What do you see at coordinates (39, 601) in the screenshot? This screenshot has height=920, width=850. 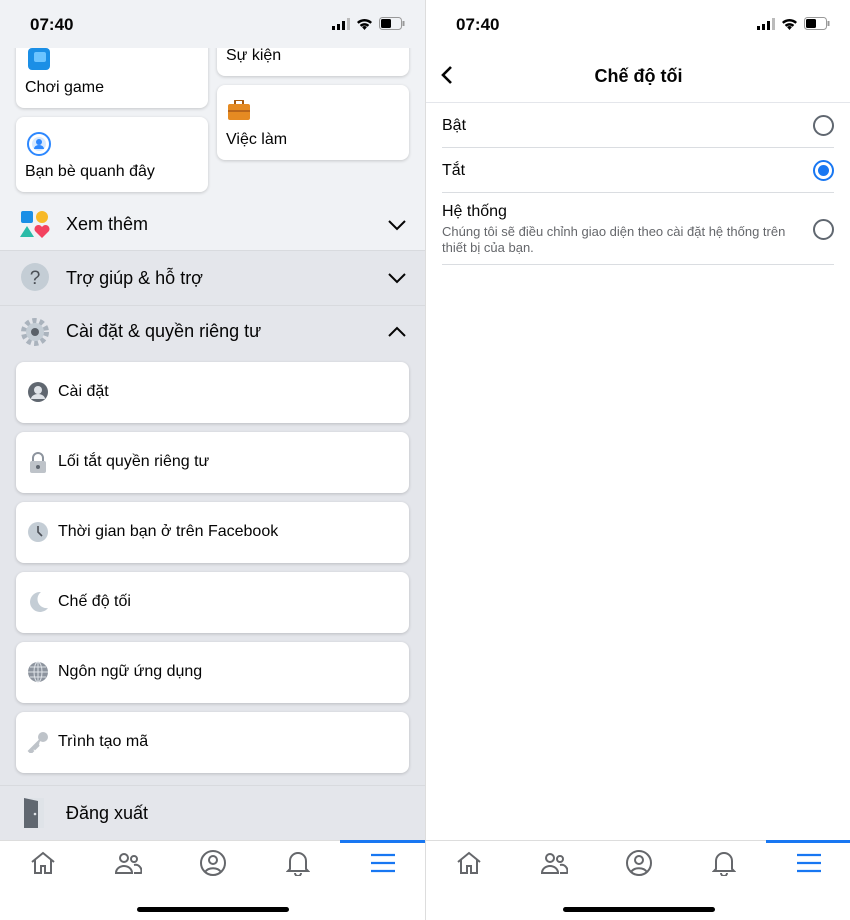 I see `moon-icon` at bounding box center [39, 601].